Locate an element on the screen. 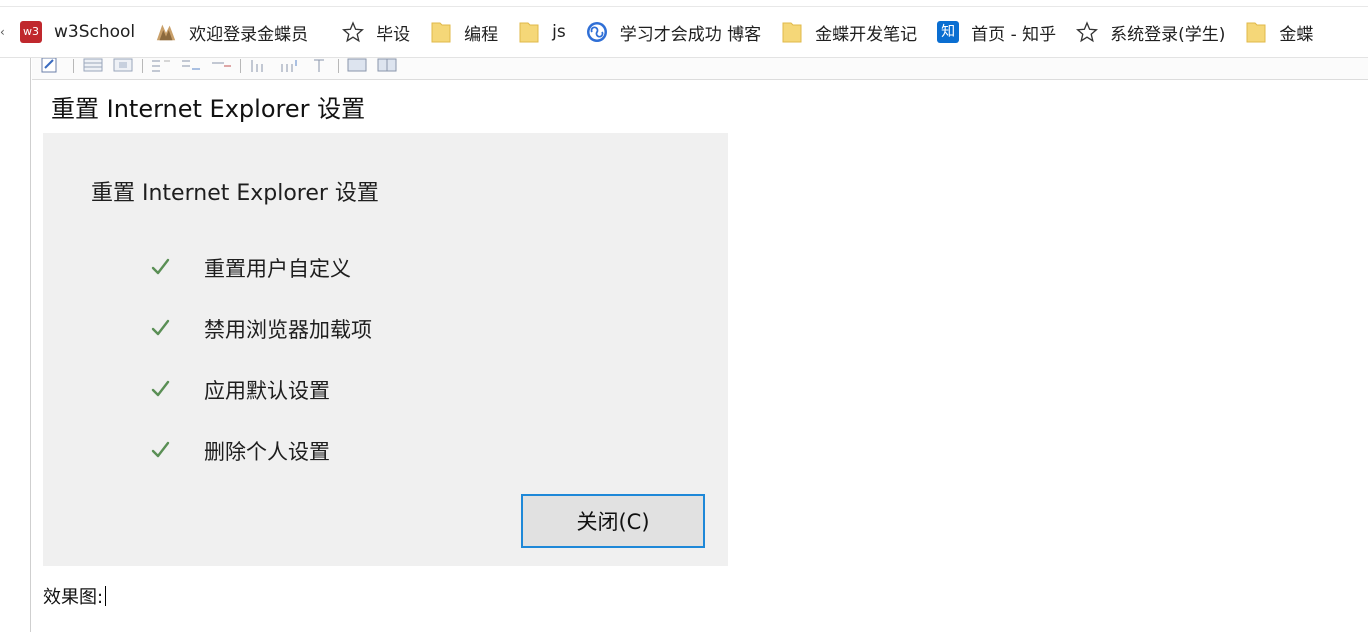  split-cells-icon is located at coordinates (387, 66).